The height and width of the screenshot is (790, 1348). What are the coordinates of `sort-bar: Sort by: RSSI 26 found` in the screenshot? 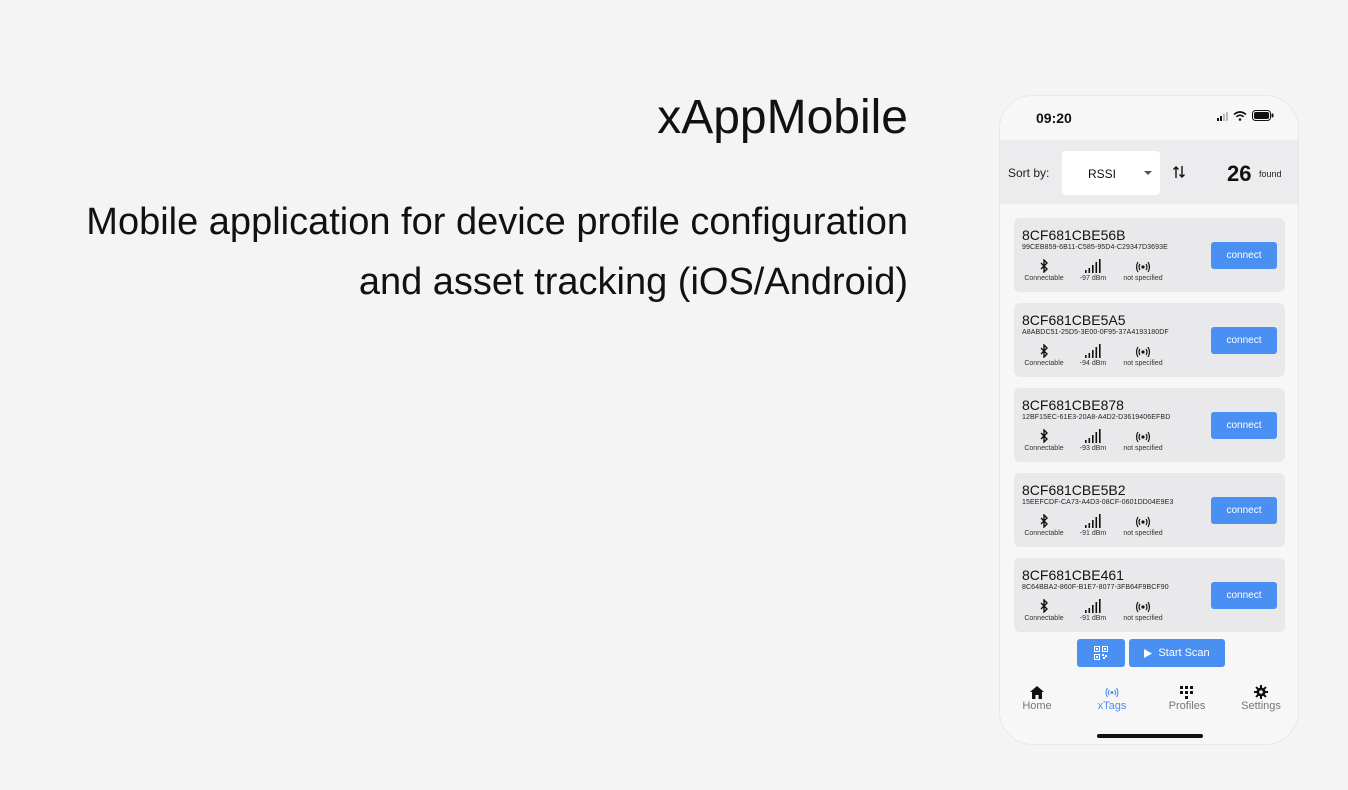 It's located at (1149, 172).